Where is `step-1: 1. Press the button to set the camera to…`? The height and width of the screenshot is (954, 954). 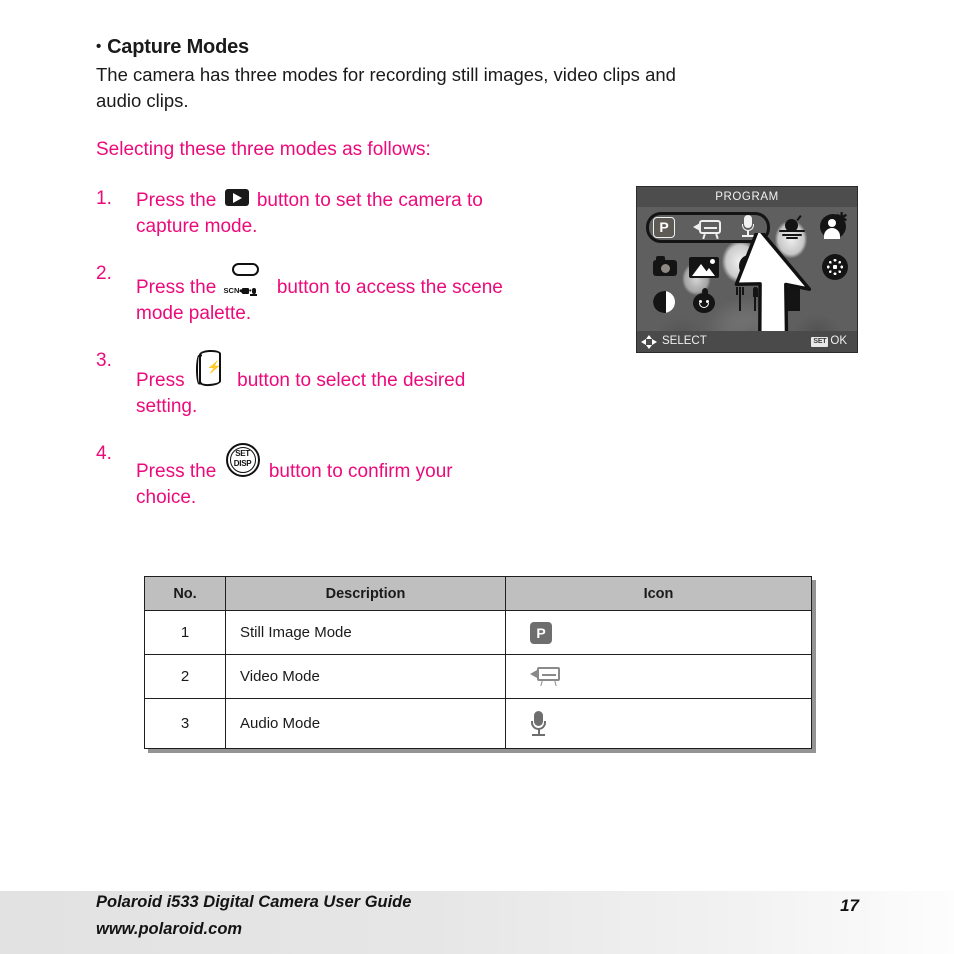
step-1: 1. Press the button to set the camera to… is located at coordinates (335, 214).